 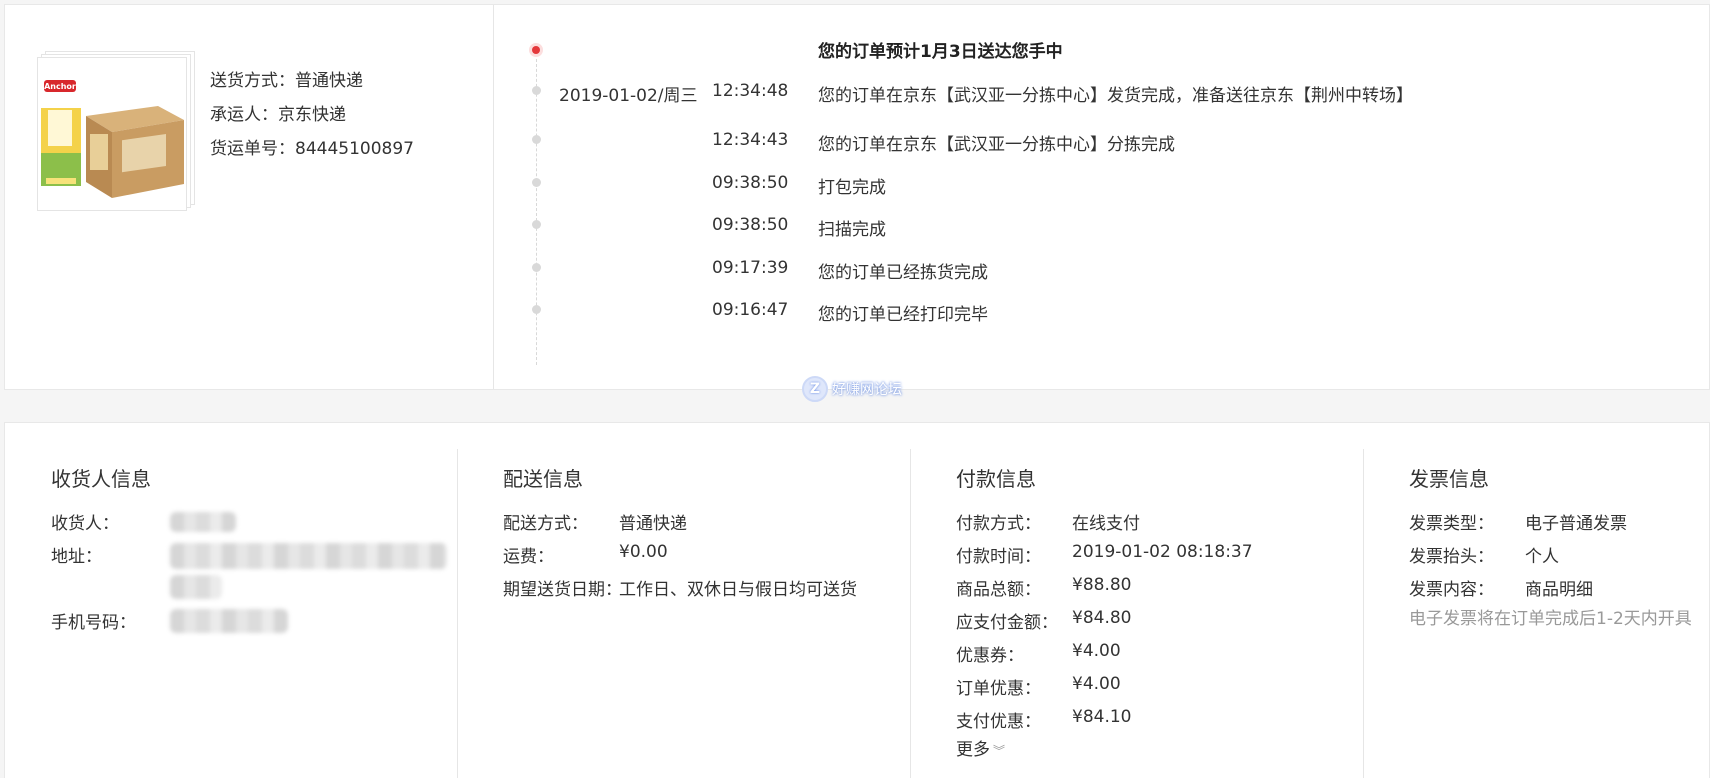 I want to click on goods-total-label: 商品总额：, so click(x=998, y=590).